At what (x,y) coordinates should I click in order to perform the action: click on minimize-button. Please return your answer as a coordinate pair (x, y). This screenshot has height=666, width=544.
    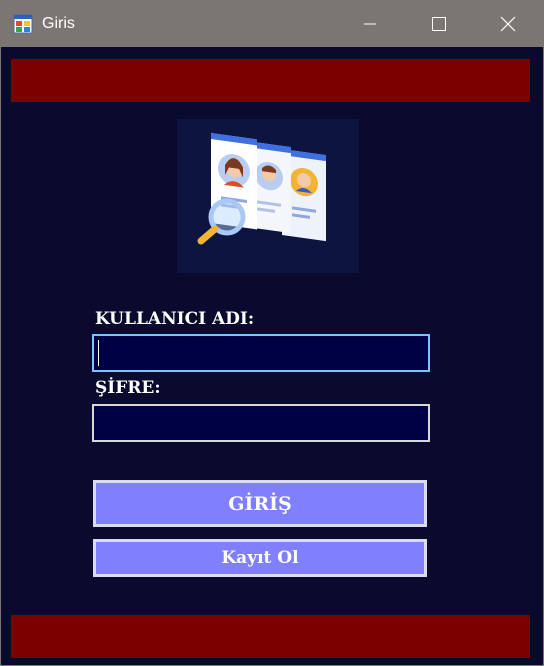
    Looking at the image, I should click on (370, 24).